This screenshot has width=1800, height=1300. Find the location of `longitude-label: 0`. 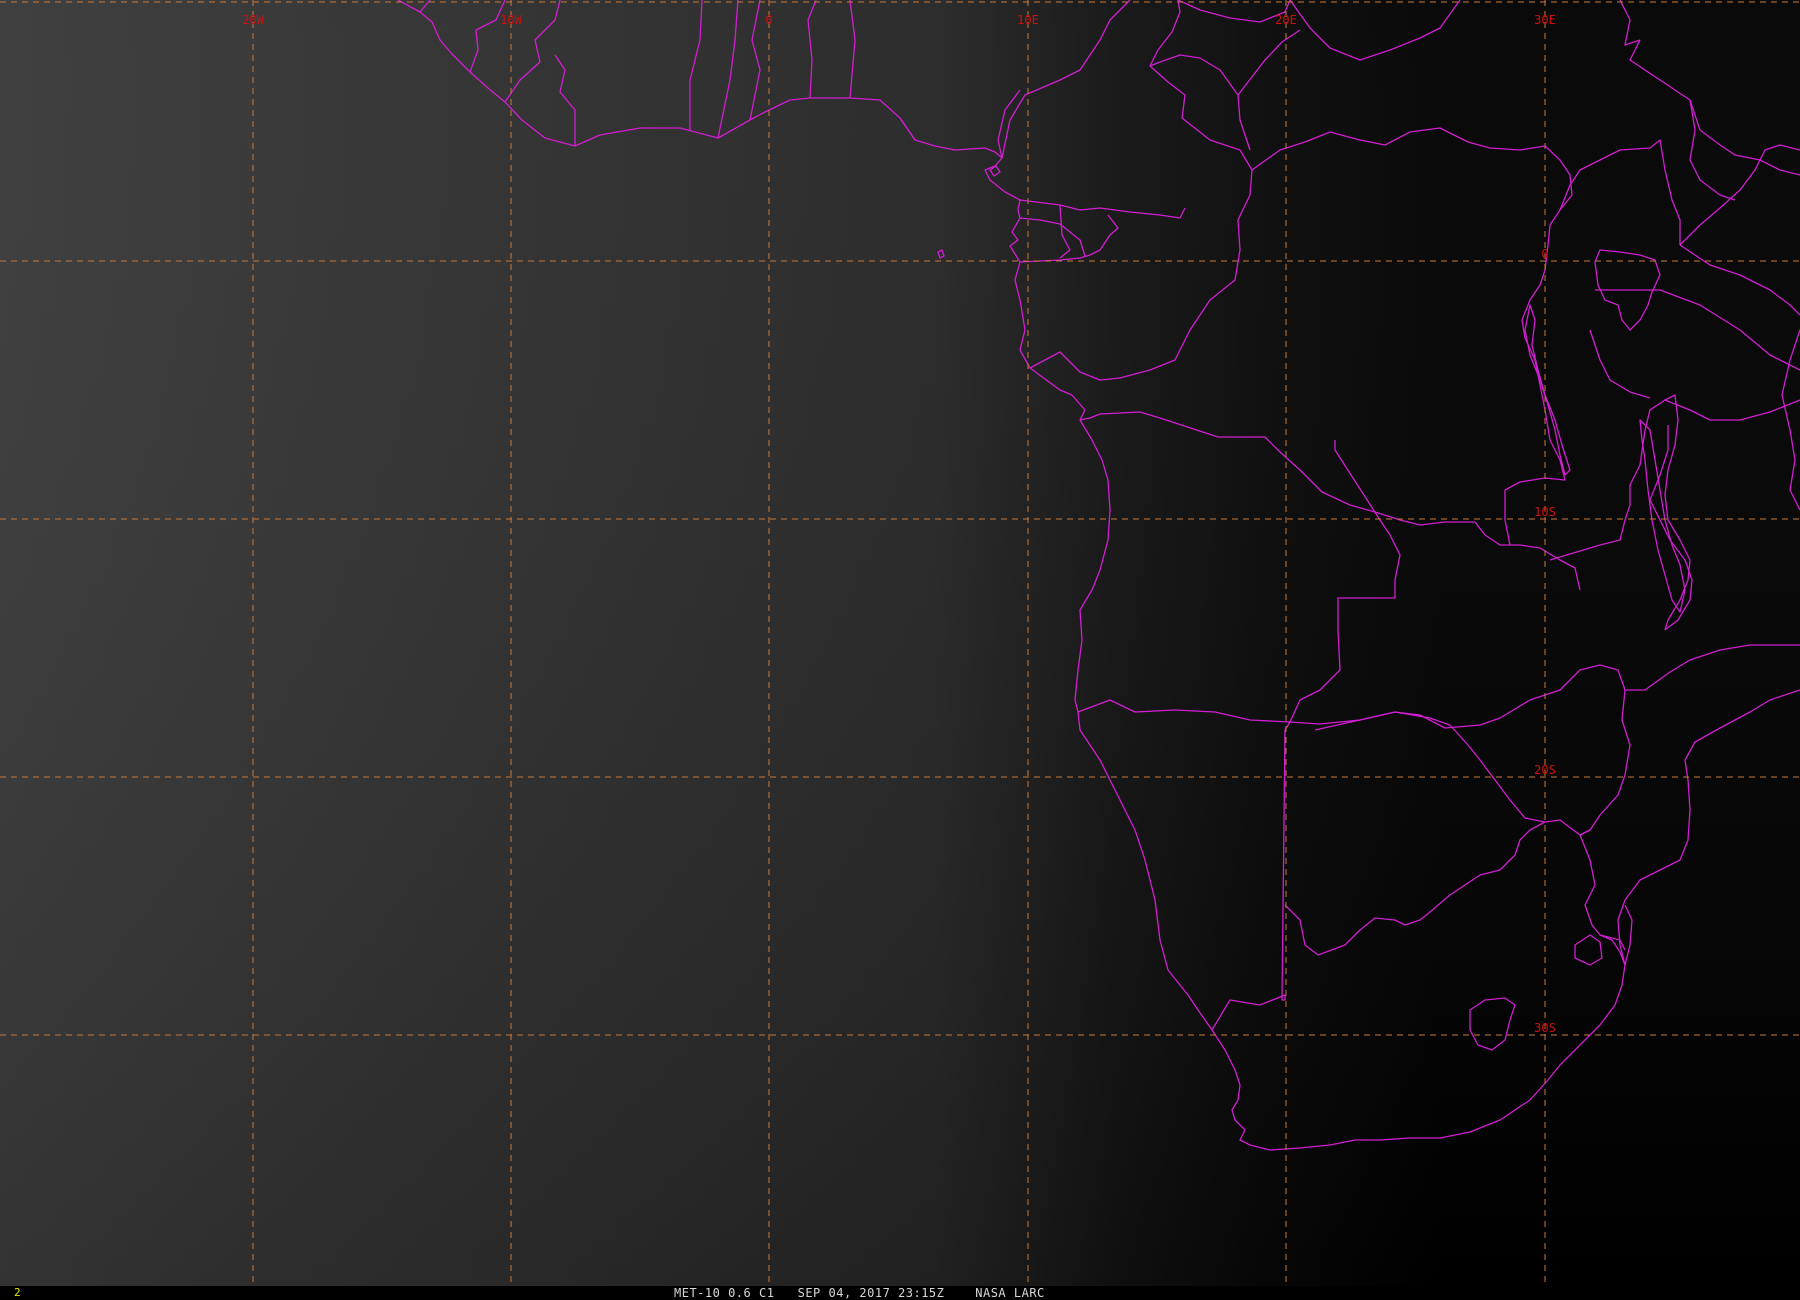

longitude-label: 0 is located at coordinates (768, 20).